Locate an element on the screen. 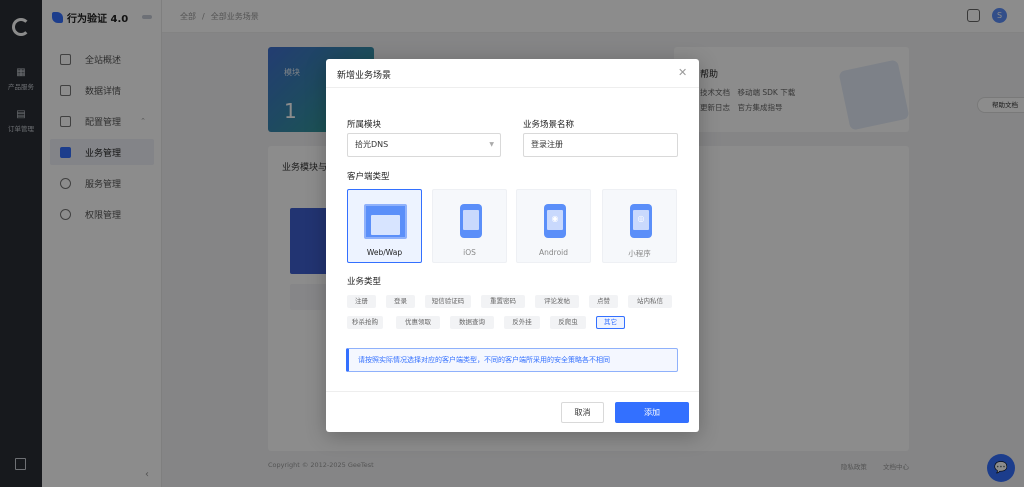  modal-title: 新增业务场景 is located at coordinates (364, 76).